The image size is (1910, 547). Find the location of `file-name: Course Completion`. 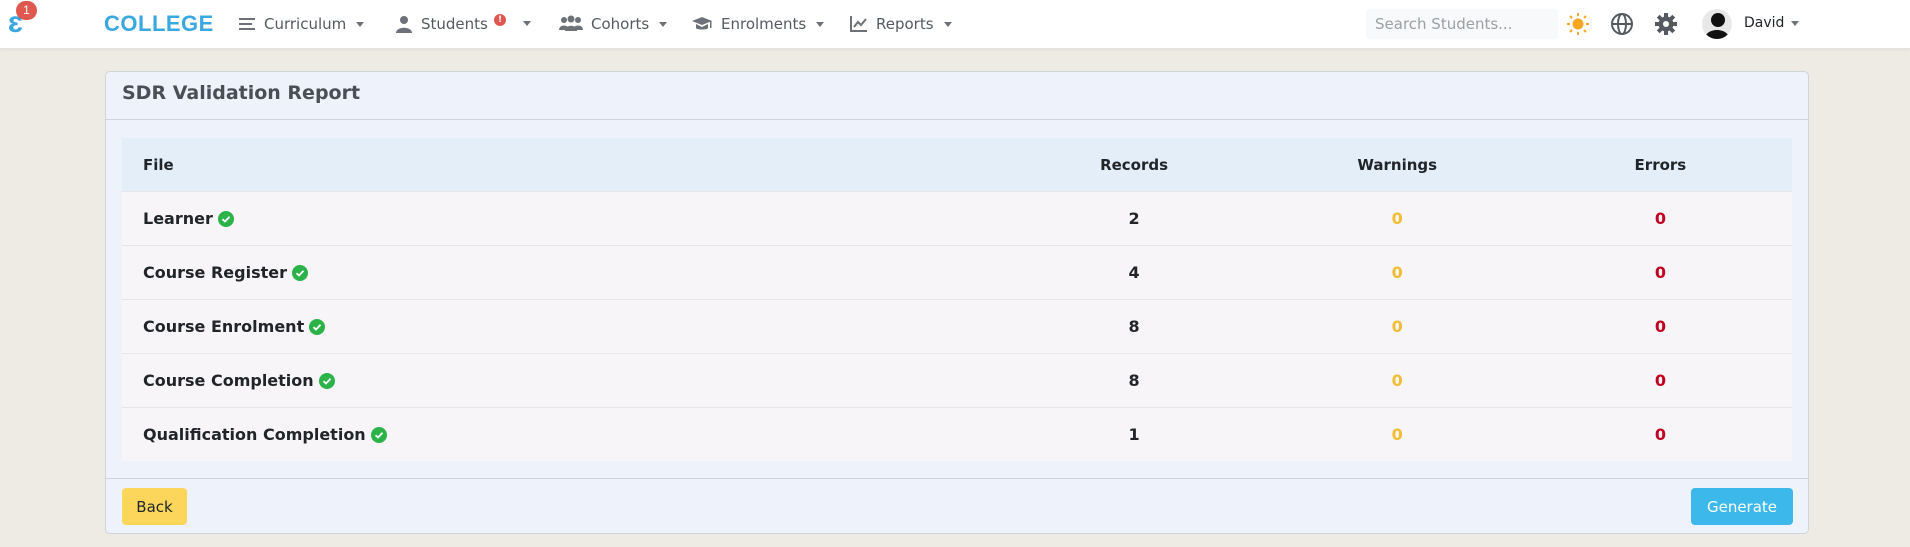

file-name: Course Completion is located at coordinates (228, 380).